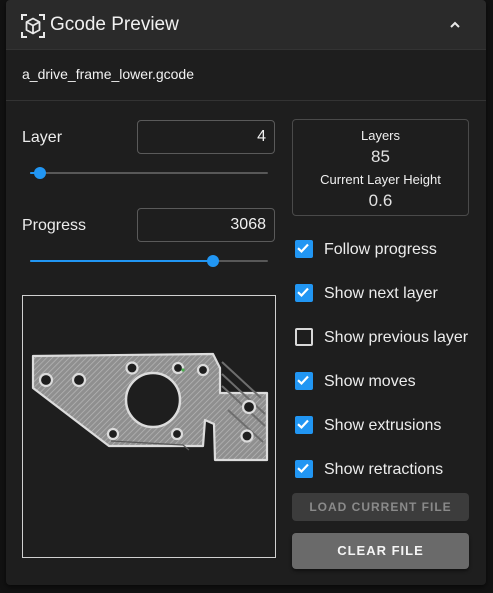 This screenshot has height=593, width=493. I want to click on panel-header: Gcode Preview, so click(246, 25).